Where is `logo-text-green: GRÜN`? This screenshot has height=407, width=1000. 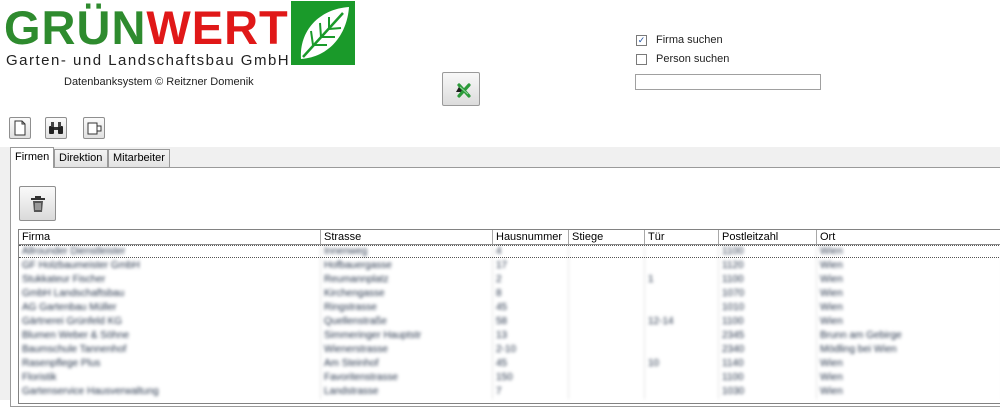
logo-text-green: GRÜN is located at coordinates (75, 27).